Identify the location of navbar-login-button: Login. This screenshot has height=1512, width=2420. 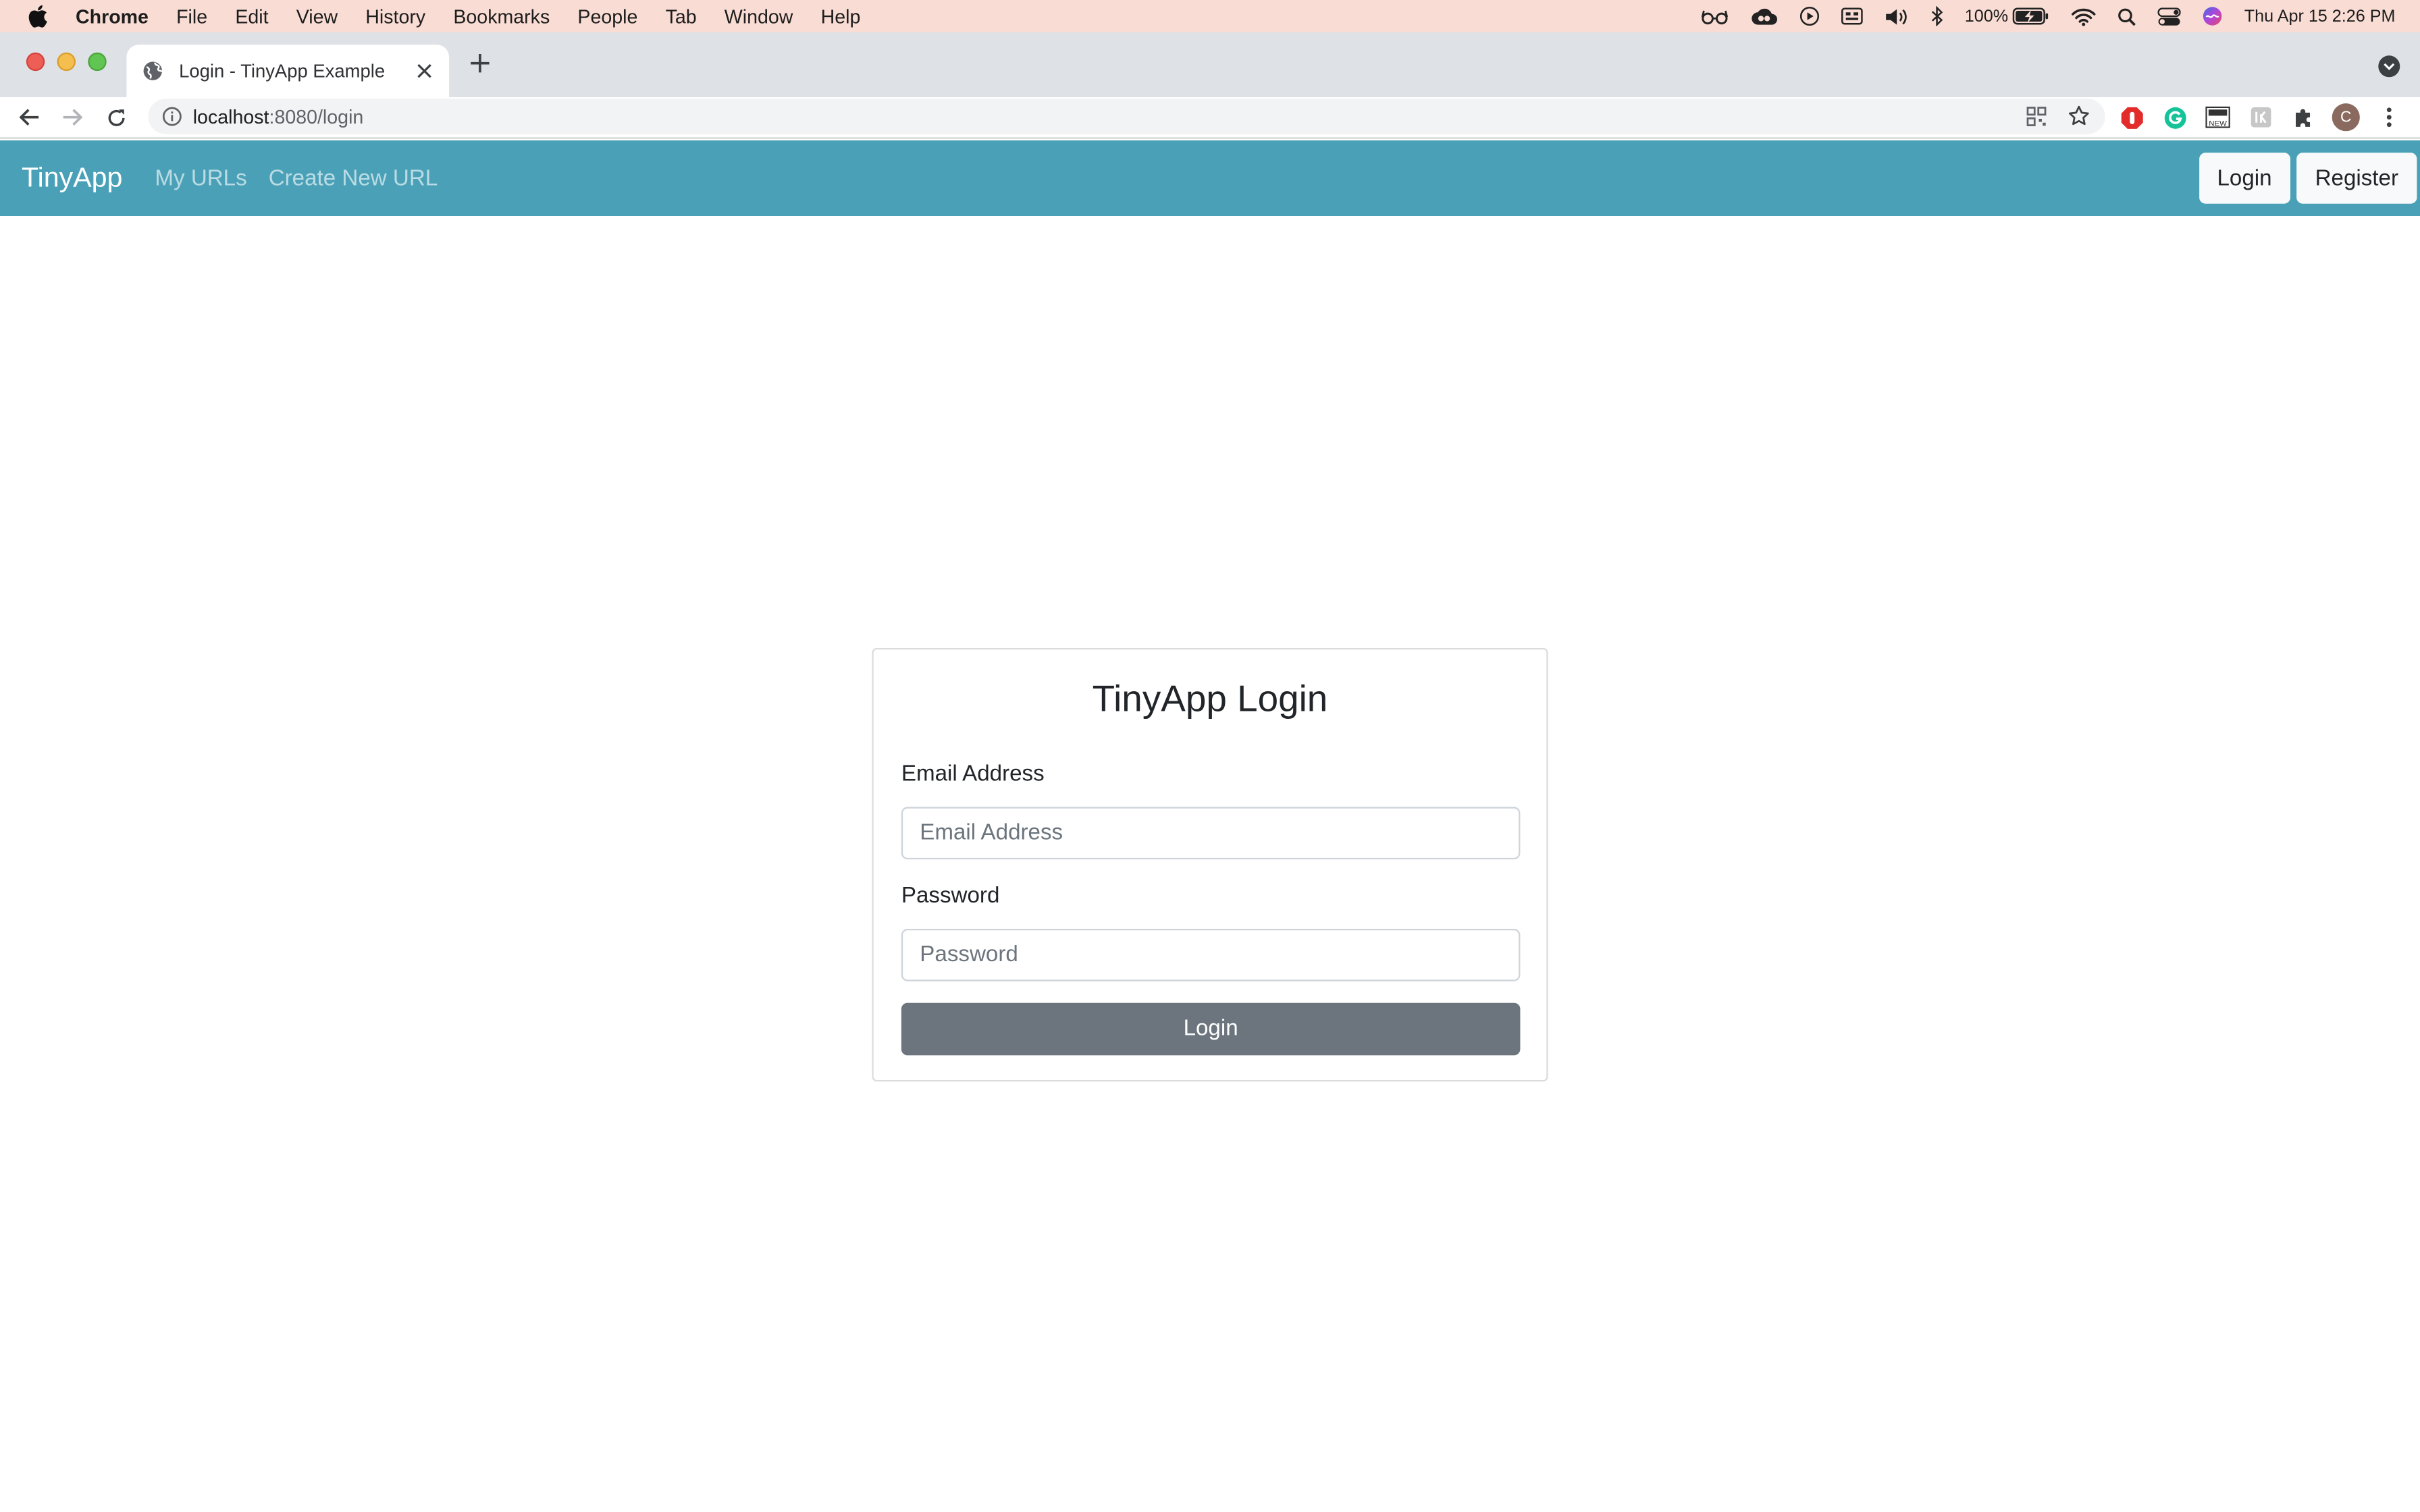
(2245, 179).